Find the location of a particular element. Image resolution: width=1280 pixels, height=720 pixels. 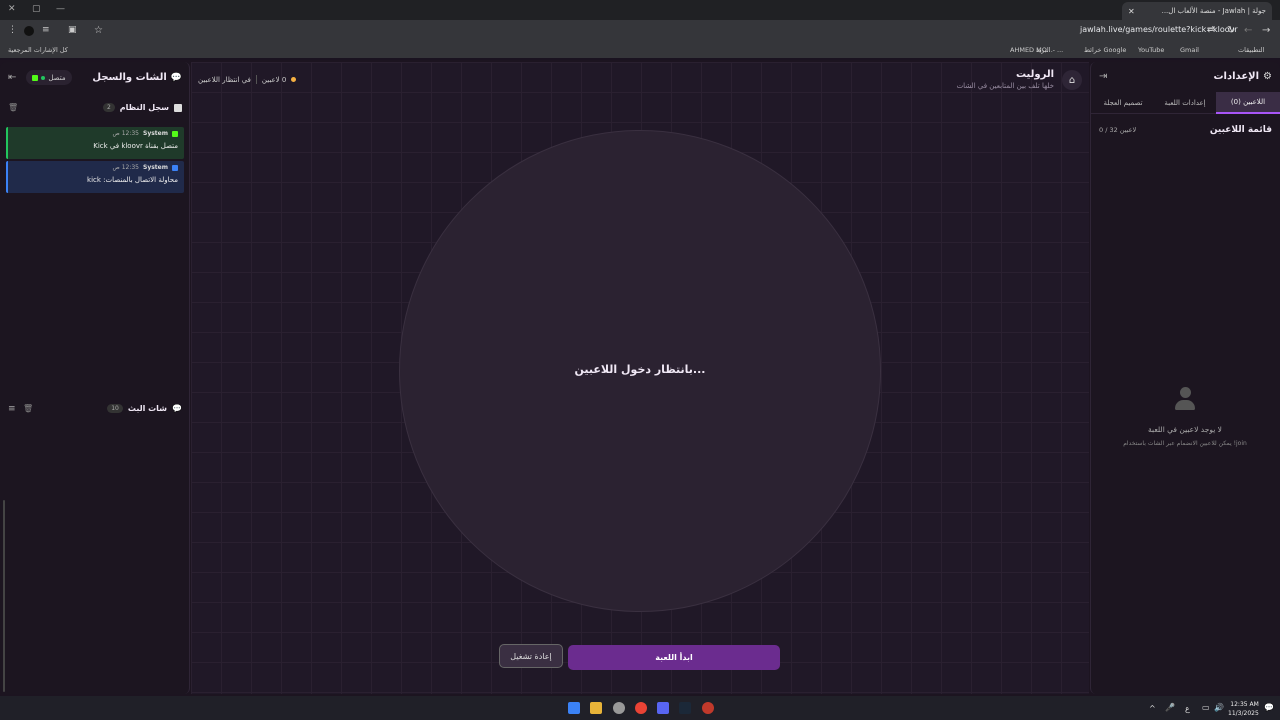

status-dot is located at coordinates (43, 77).